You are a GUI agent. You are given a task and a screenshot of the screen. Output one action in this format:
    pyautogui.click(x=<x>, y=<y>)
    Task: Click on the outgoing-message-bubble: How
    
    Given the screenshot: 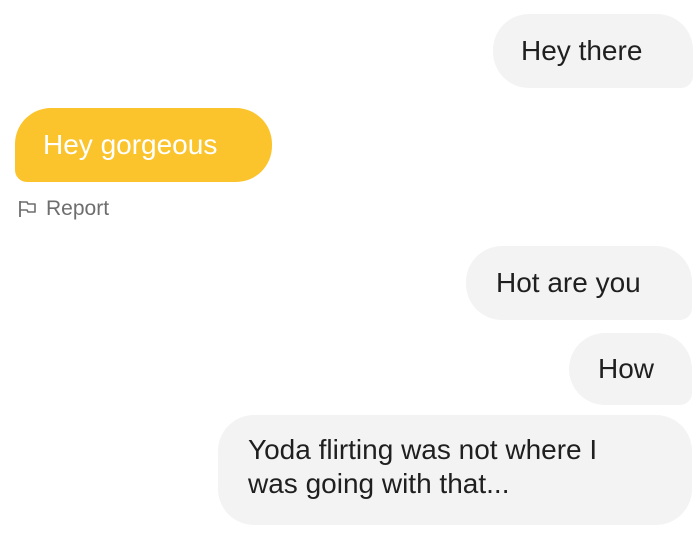 What is the action you would take?
    pyautogui.click(x=630, y=369)
    